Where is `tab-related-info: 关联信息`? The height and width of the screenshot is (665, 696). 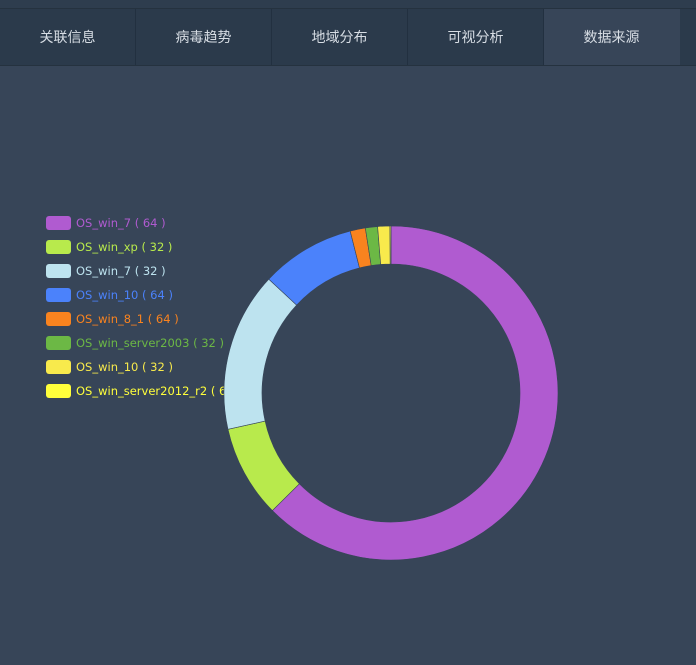 tab-related-info: 关联信息 is located at coordinates (68, 37).